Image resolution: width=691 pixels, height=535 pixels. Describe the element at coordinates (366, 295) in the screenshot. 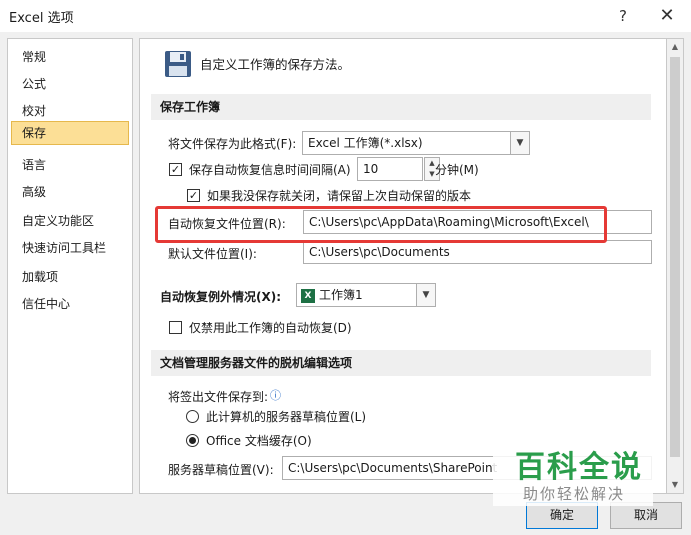

I see `workbook-dropdown: X 工作簿1 ▼` at that location.